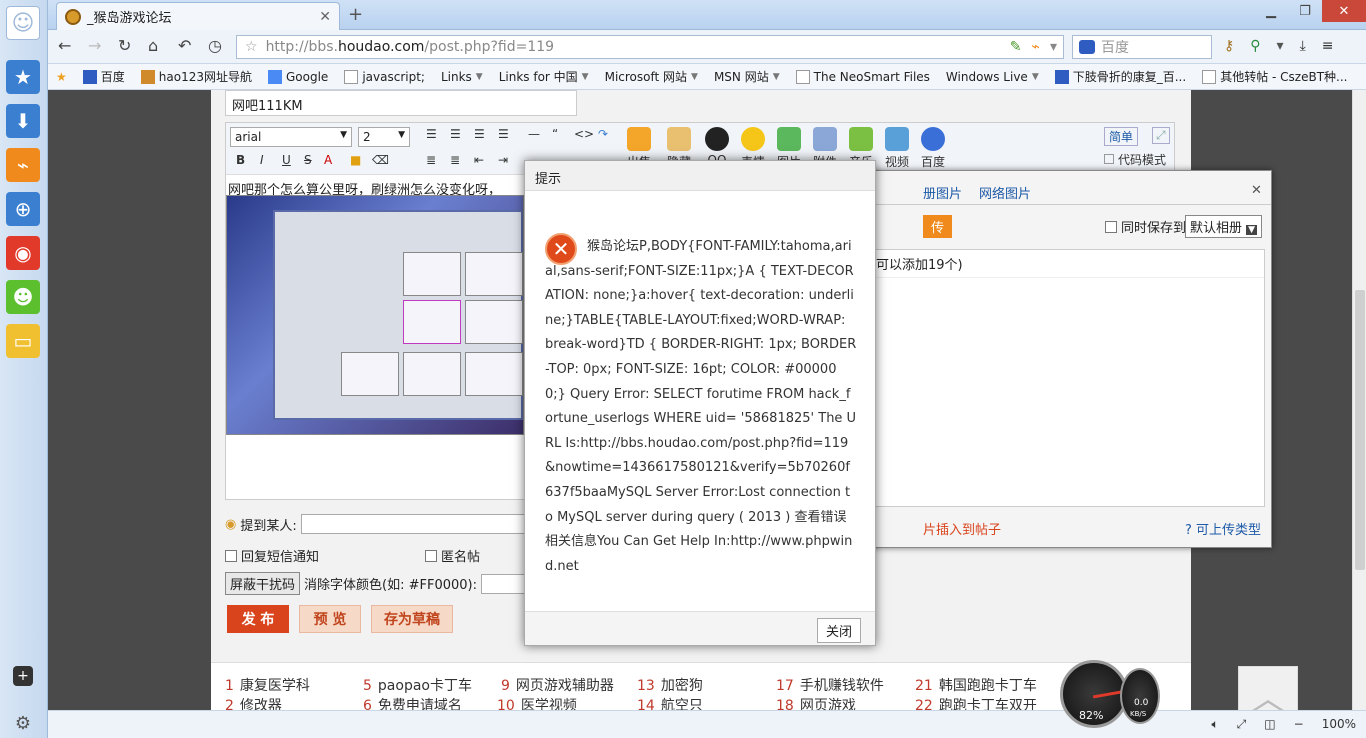  I want to click on video-button: 视频, so click(897, 148).